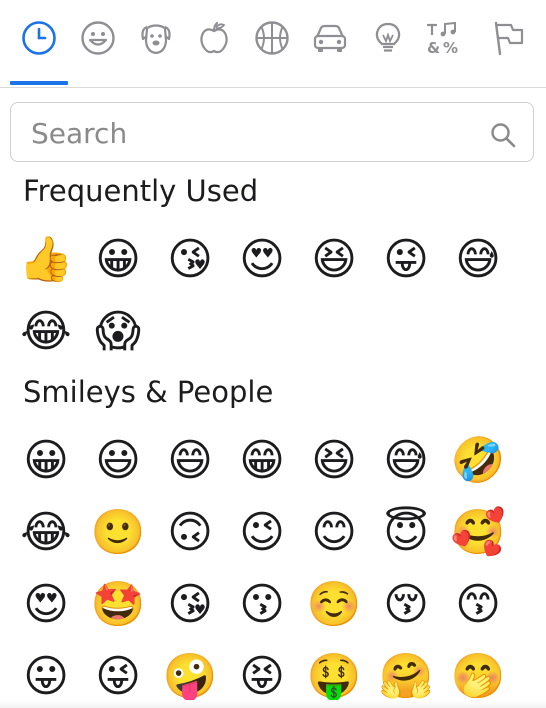  I want to click on emoji-grinning-smiling-eyes: 😄, so click(190, 461).